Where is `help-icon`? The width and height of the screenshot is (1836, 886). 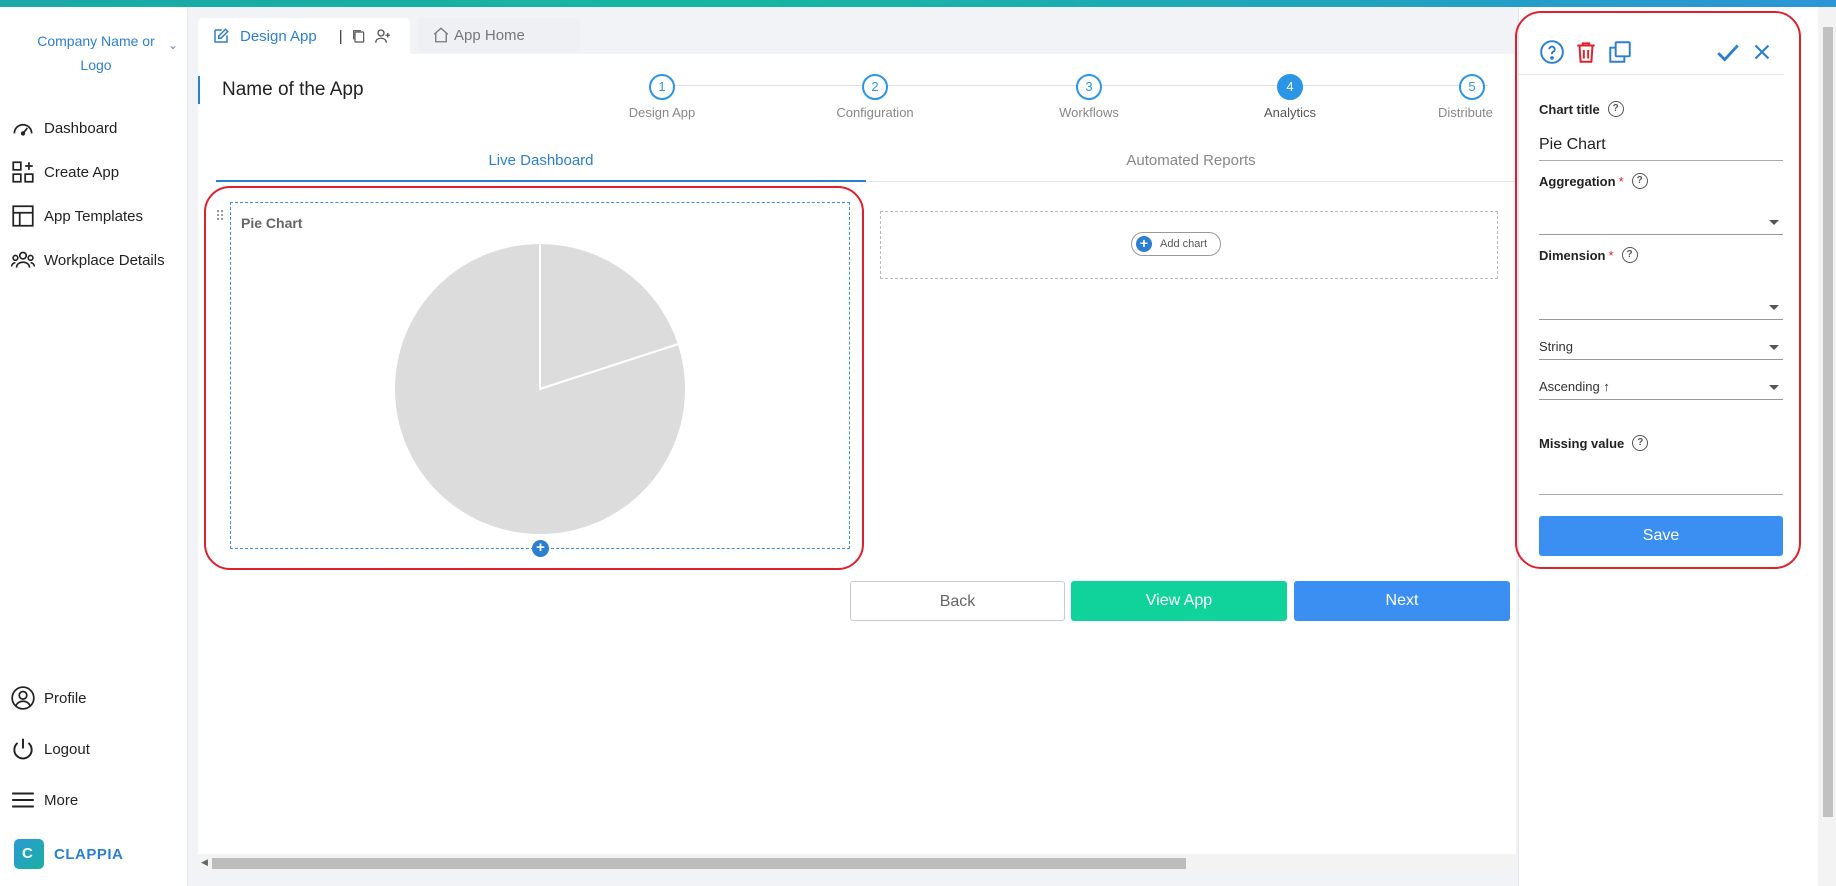 help-icon is located at coordinates (1552, 52).